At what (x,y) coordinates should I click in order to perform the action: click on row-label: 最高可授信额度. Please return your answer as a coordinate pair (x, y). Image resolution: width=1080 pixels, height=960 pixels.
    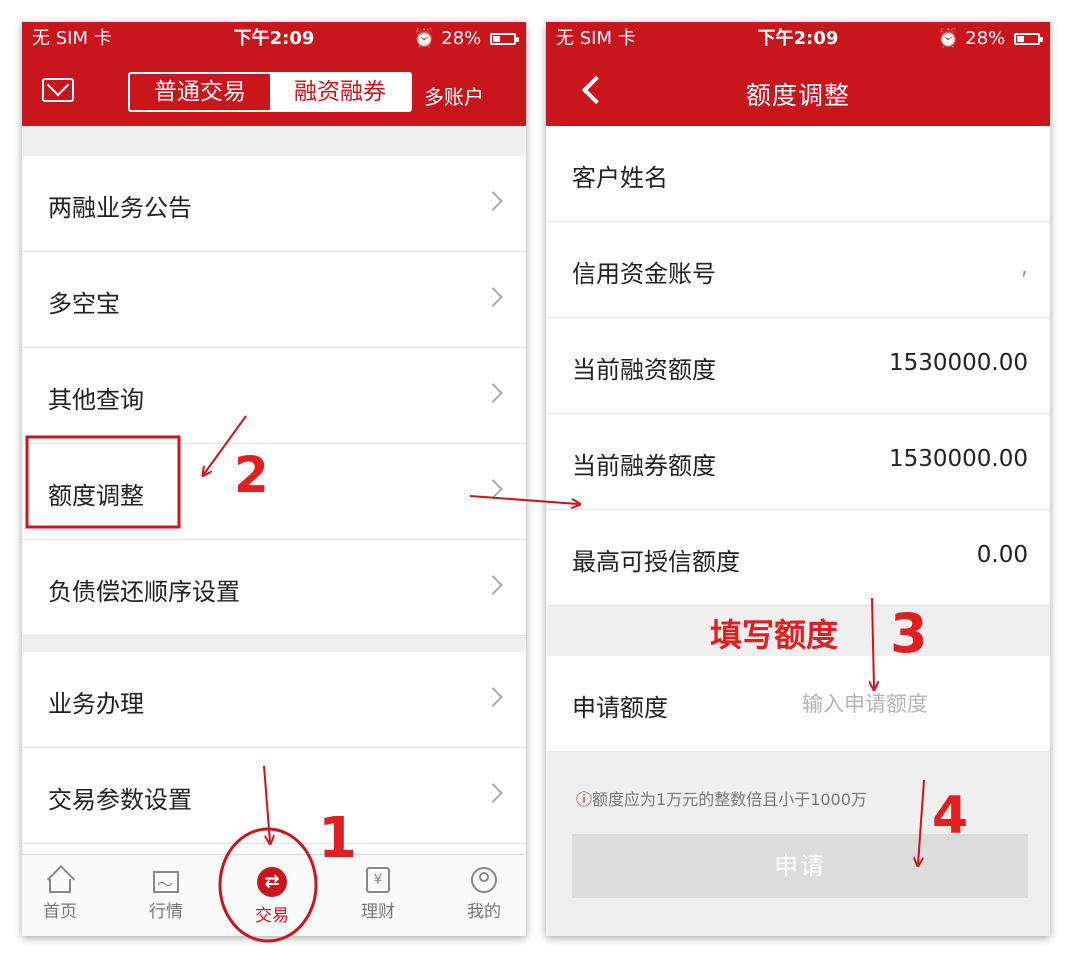
    Looking at the image, I should click on (656, 562).